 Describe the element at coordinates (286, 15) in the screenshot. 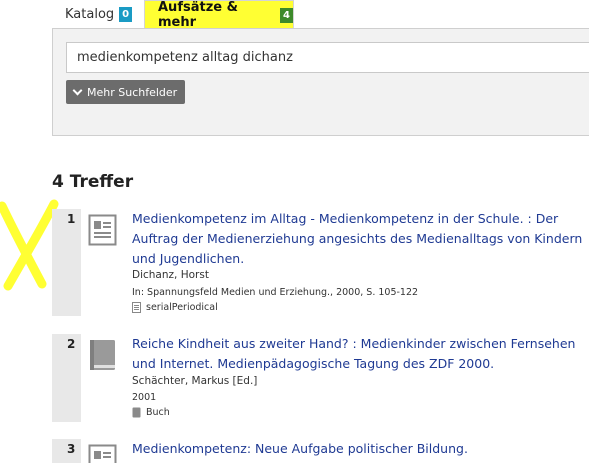

I see `tab-aufsaetze-count-badge: 4` at that location.